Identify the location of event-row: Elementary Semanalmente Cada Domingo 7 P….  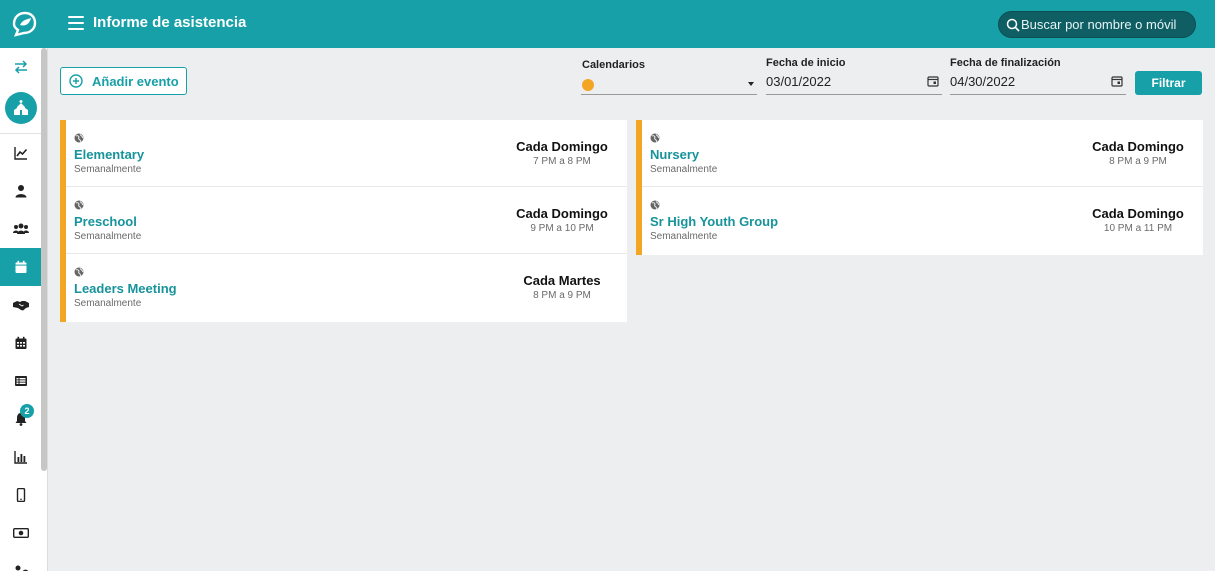
(346, 153).